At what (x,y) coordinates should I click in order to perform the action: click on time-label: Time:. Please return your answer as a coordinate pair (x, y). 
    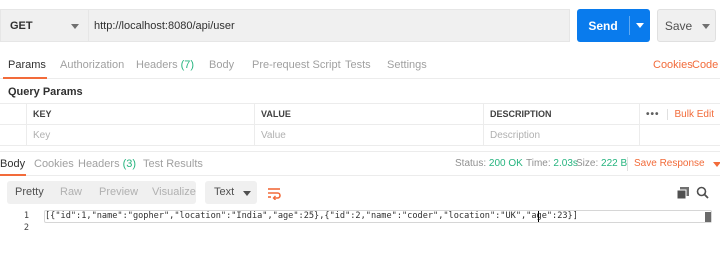
    Looking at the image, I should click on (538, 163).